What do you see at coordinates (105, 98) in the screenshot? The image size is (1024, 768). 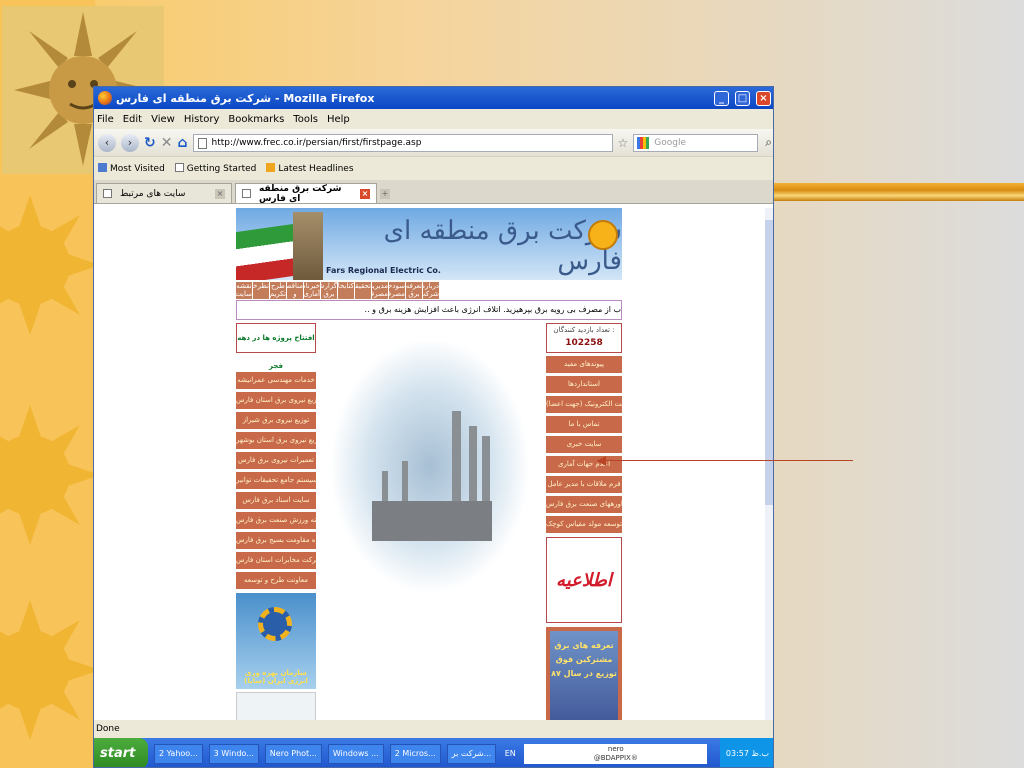 I see `firefox-icon` at bounding box center [105, 98].